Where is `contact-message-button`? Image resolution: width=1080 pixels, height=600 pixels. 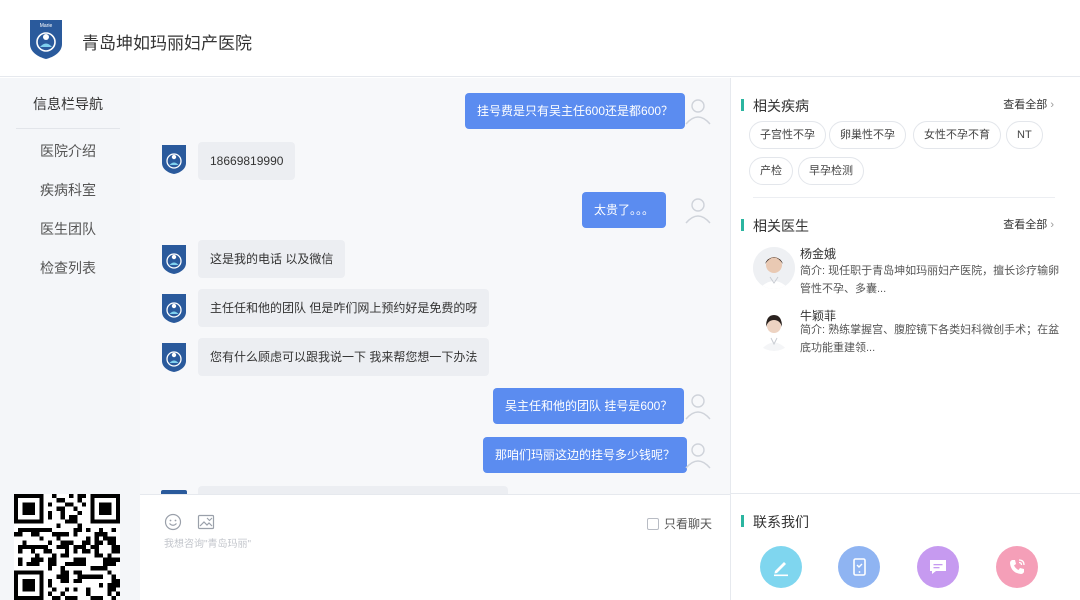 contact-message-button is located at coordinates (781, 567).